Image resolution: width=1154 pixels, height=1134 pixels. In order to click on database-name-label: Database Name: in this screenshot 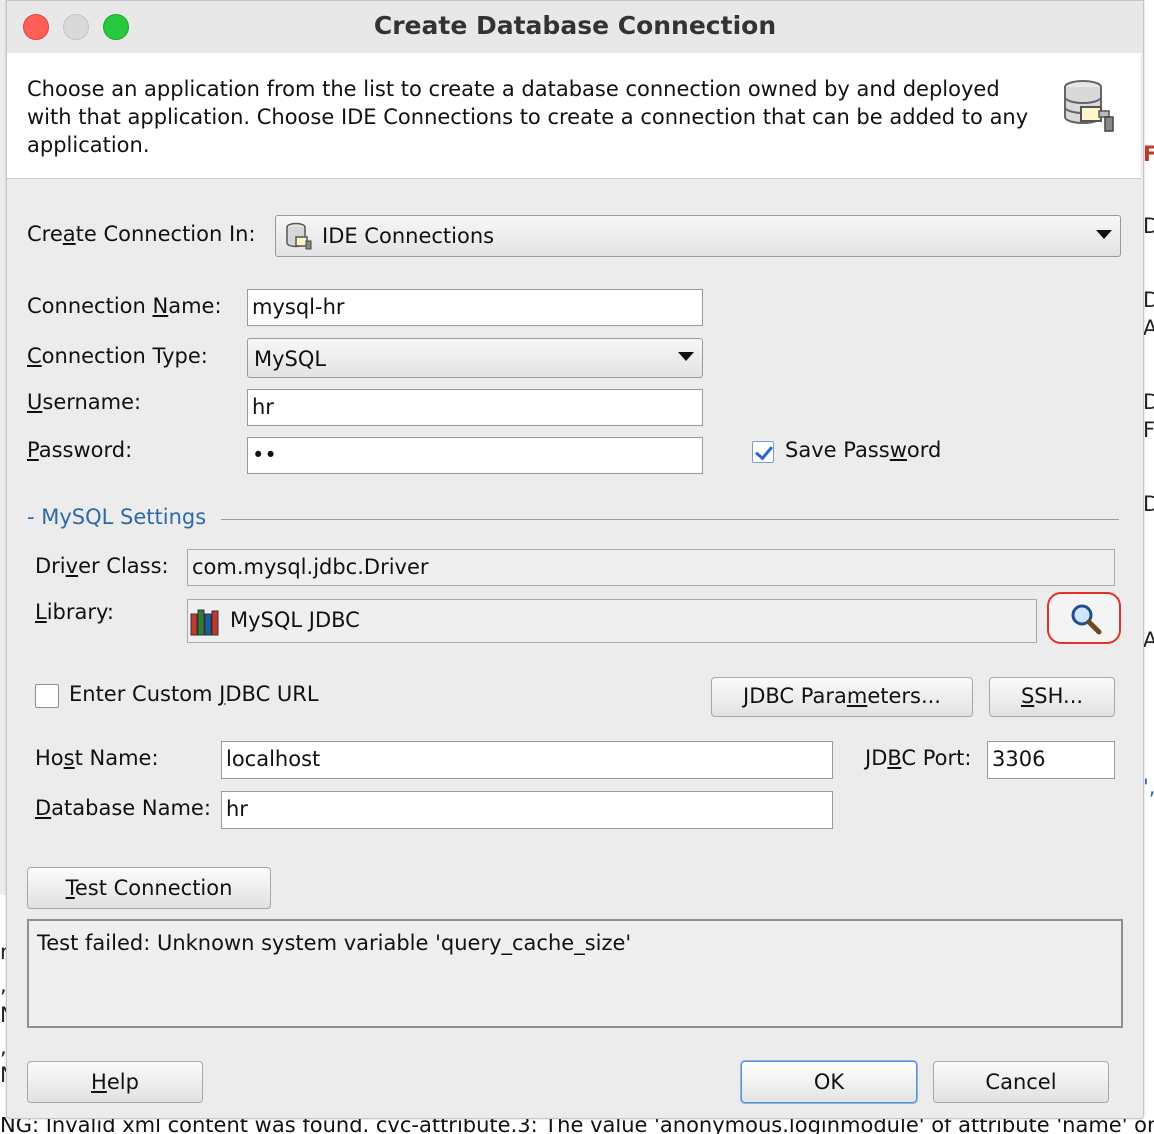, I will do `click(123, 808)`.